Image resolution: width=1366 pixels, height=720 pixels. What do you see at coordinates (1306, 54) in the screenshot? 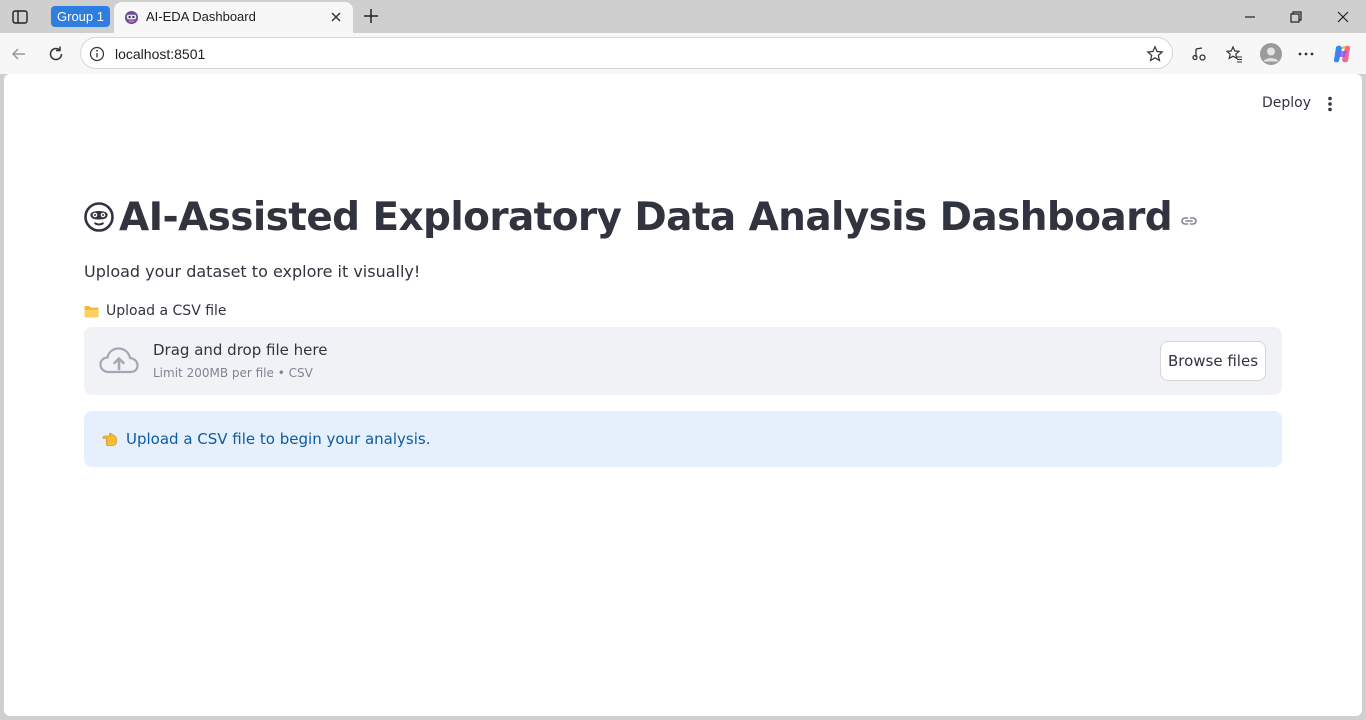
I see `more-options-icon` at bounding box center [1306, 54].